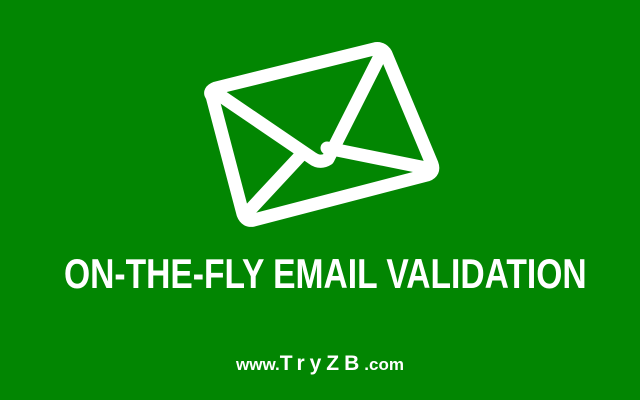 The width and height of the screenshot is (640, 400). I want to click on site-url-suffix: .com, so click(384, 364).